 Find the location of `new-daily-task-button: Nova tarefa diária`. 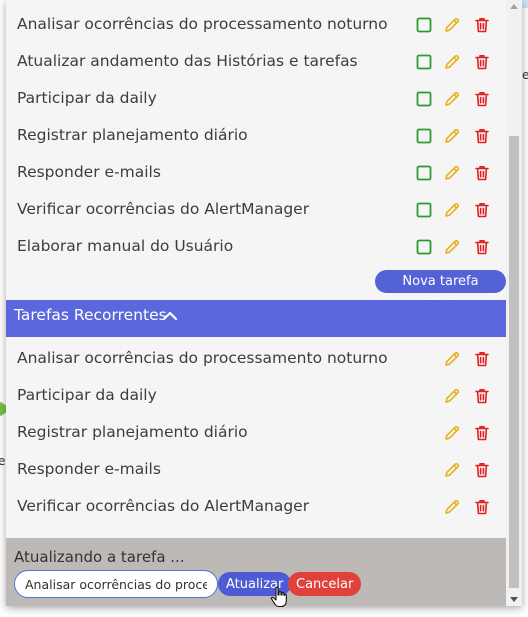

new-daily-task-button: Nova tarefa diária is located at coordinates (440, 291).